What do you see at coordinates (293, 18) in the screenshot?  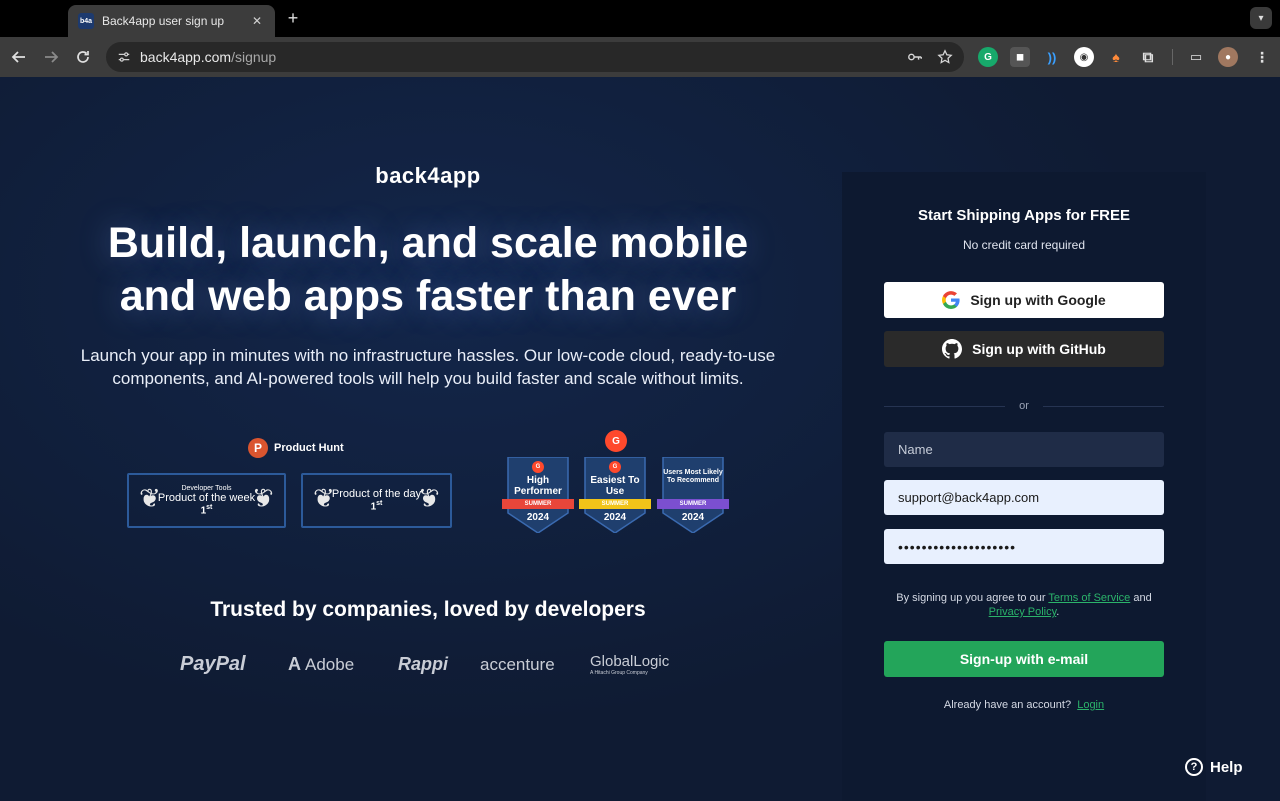 I see `new-tab-icon: +` at bounding box center [293, 18].